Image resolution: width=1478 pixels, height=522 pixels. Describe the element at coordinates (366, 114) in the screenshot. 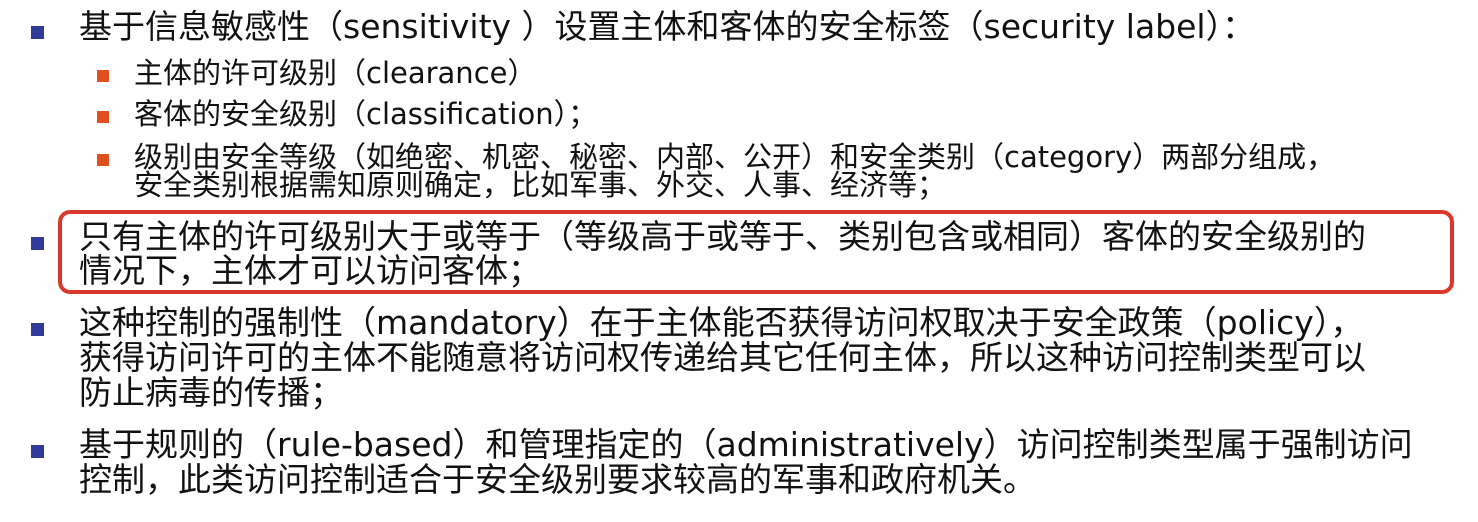

I see `sub-bullet-item-2-line-1: 客体的安全级别（classification）；` at that location.